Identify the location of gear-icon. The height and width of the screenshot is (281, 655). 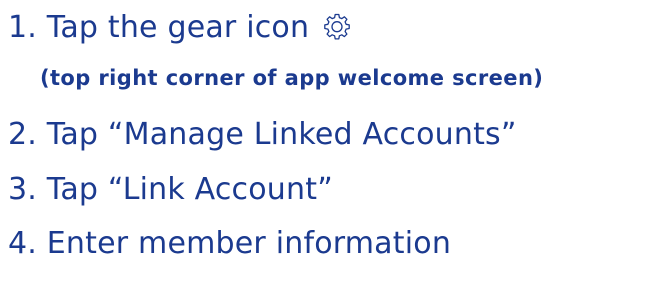
(337, 26).